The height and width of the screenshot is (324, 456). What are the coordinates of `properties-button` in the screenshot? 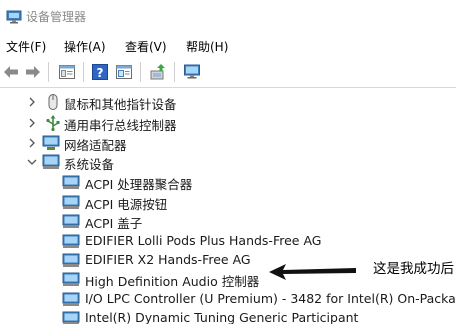 It's located at (67, 72).